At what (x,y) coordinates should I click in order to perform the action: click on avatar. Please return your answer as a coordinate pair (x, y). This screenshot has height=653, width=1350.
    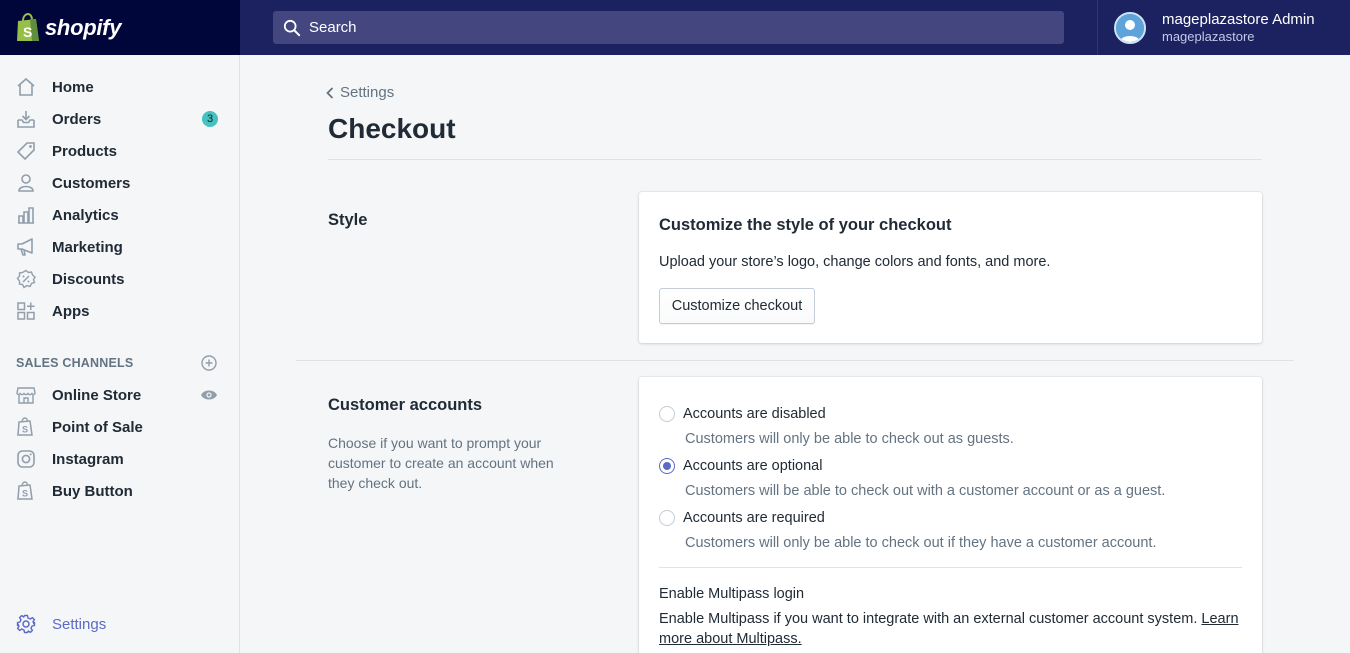
    Looking at the image, I should click on (1130, 27).